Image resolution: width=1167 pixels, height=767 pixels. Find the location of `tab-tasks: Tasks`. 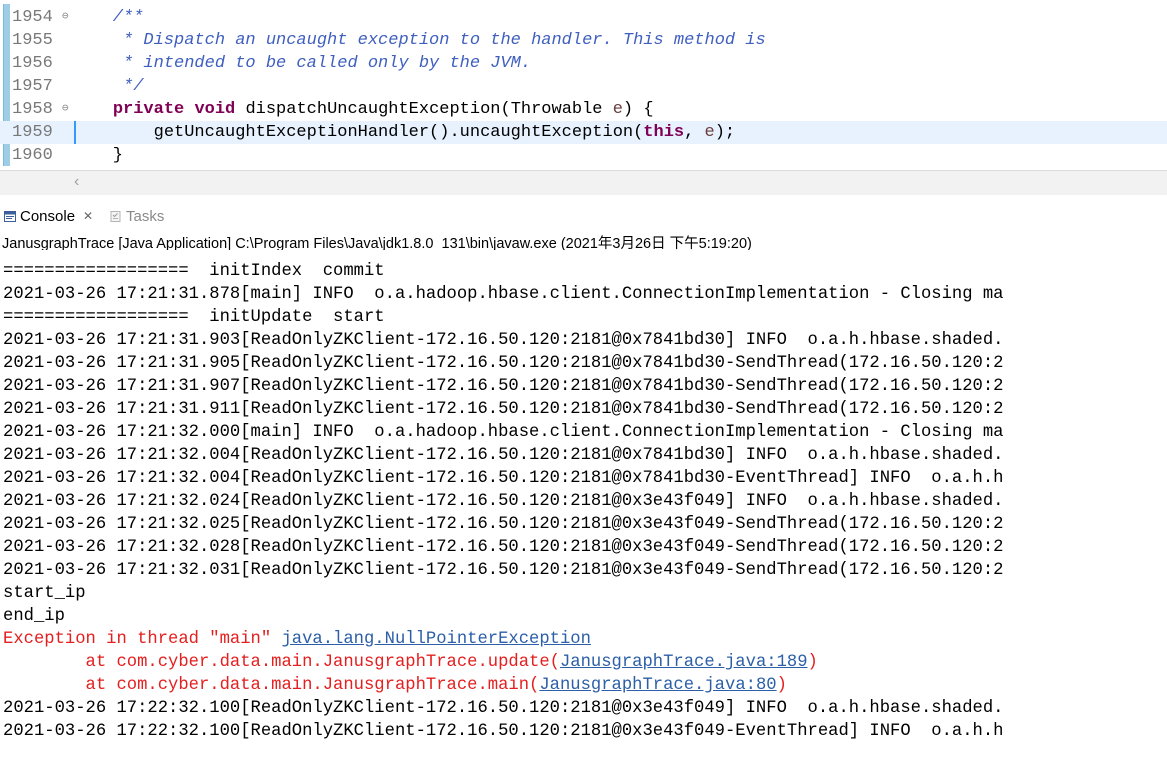

tab-tasks: Tasks is located at coordinates (137, 216).